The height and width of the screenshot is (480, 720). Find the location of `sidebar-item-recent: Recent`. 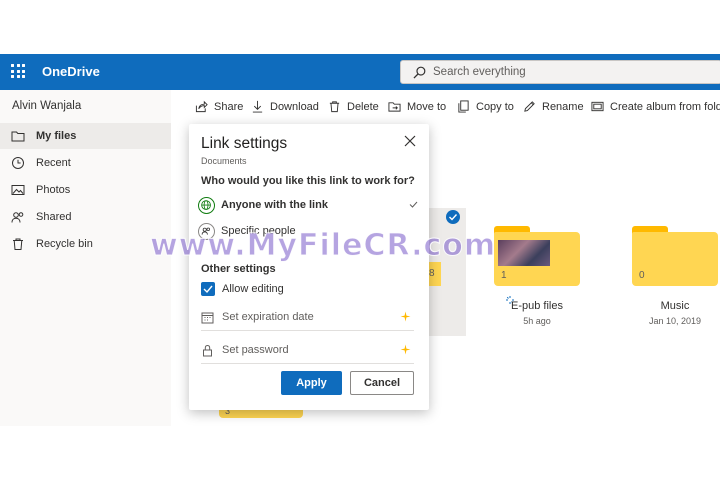

sidebar-item-recent: Recent is located at coordinates (85, 163).